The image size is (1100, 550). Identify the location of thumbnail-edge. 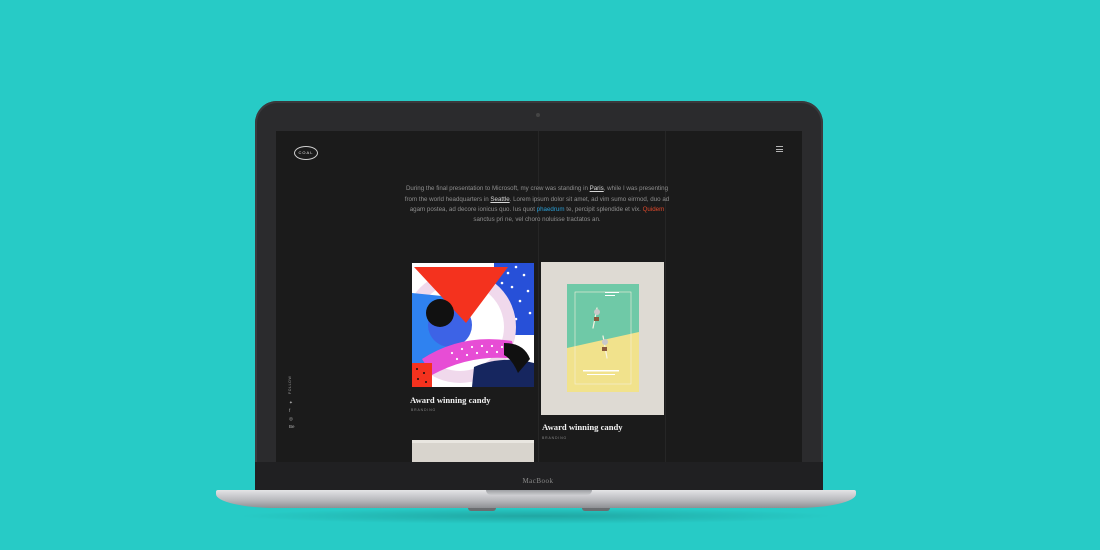
(473, 441).